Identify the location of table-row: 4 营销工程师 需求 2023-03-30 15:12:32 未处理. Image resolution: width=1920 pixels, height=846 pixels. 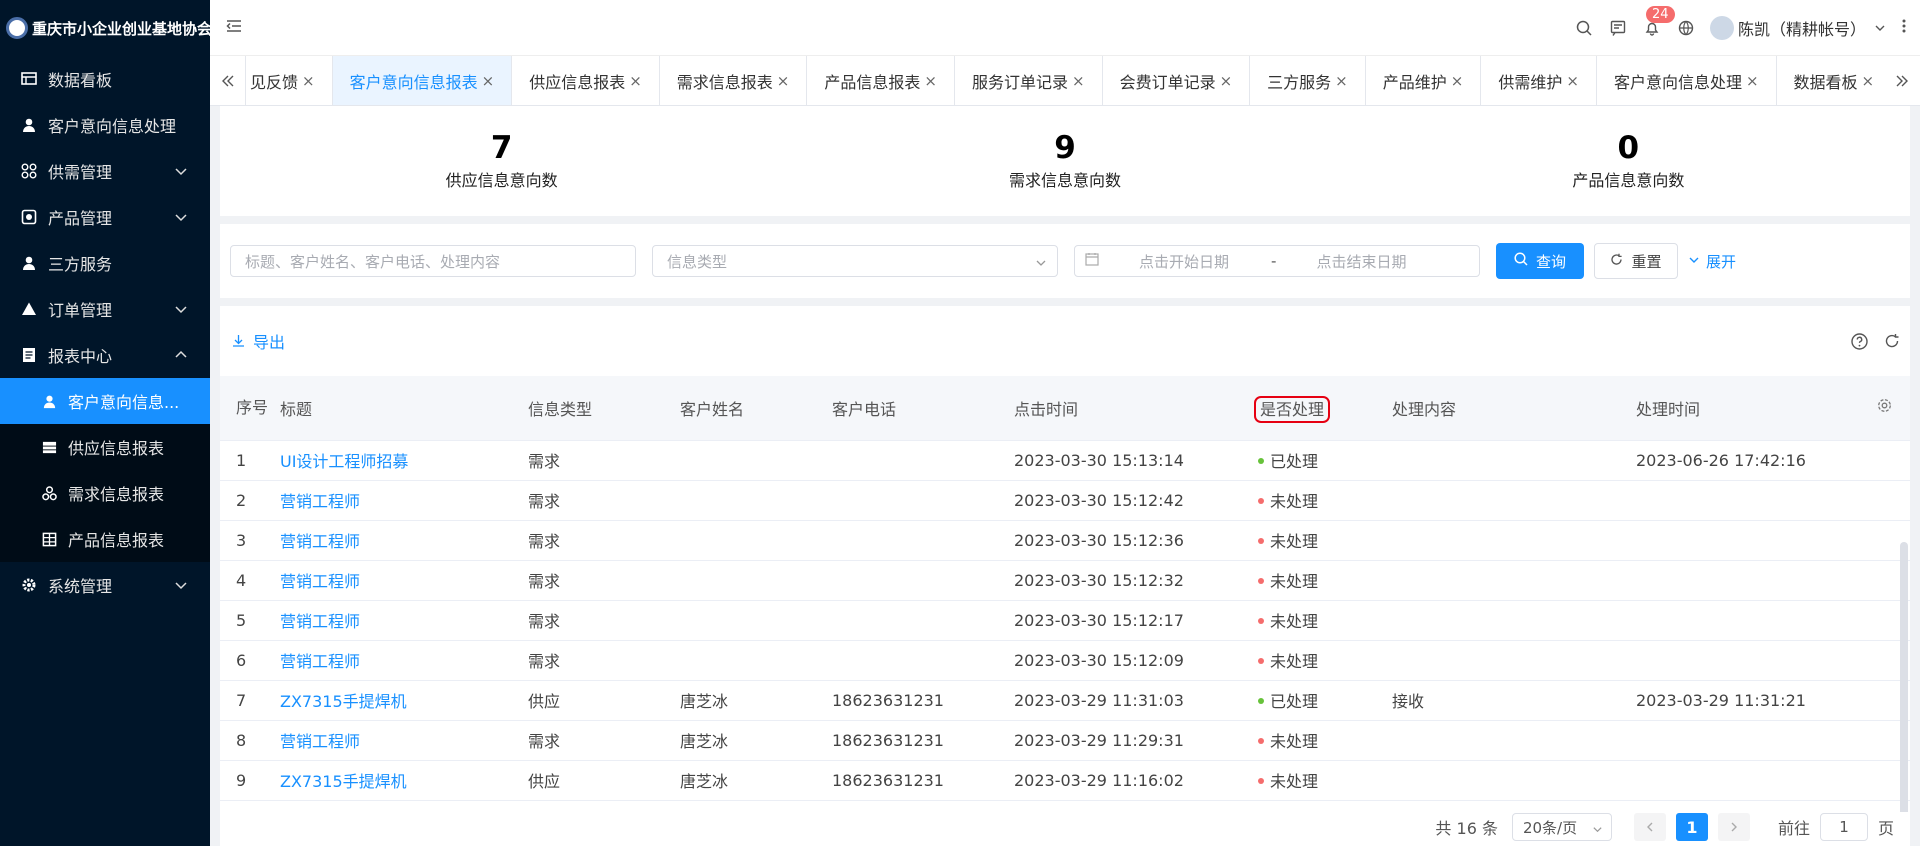
(1065, 580).